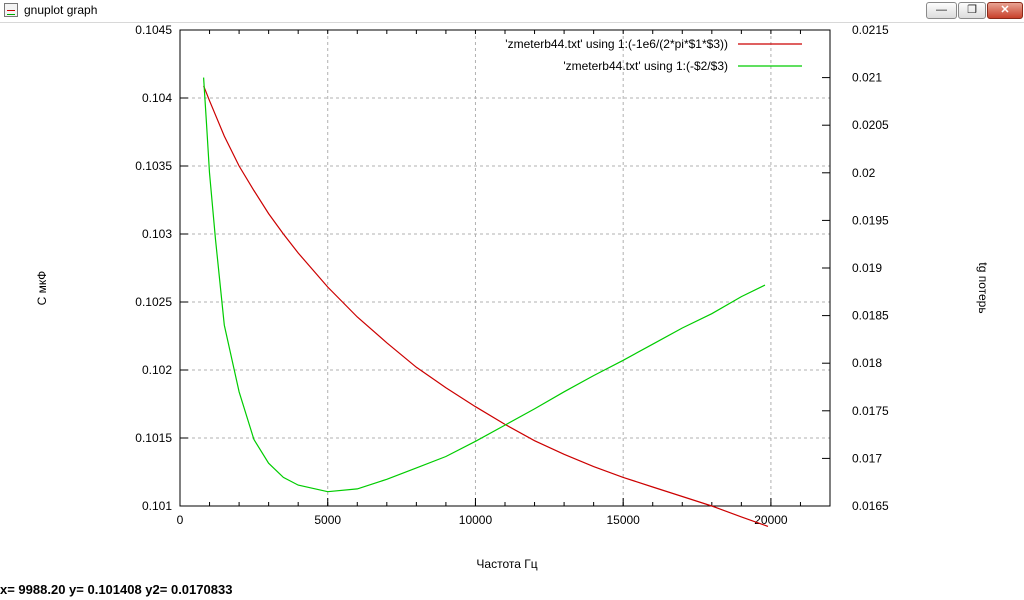  Describe the element at coordinates (42, 288) in the screenshot. I see `y-axis-label: С мкФ` at that location.